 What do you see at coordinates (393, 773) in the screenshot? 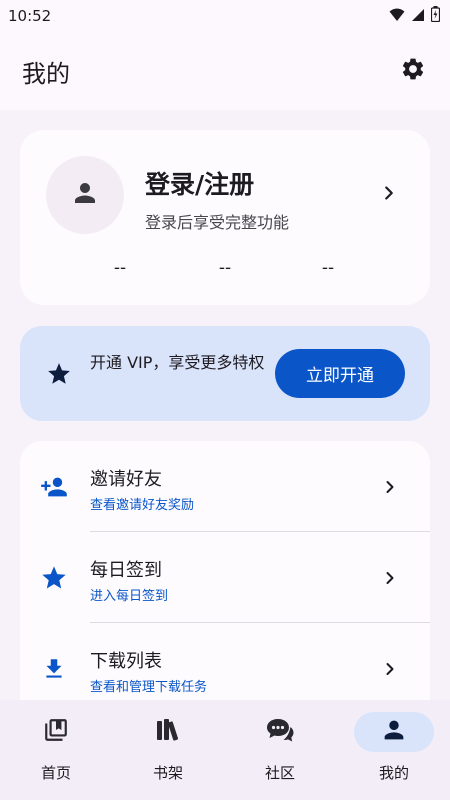
I see `nav-label: 我的` at bounding box center [393, 773].